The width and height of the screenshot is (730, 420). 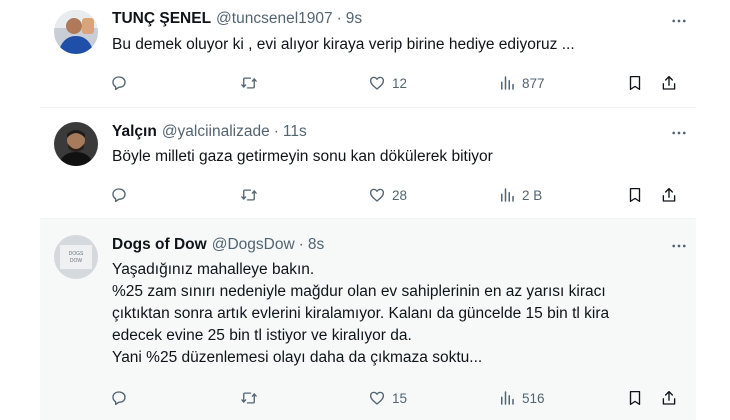 What do you see at coordinates (397, 19) in the screenshot?
I see `tweet-header: TUNÇ ŞENEL @tuncsenel1907 · 9s` at bounding box center [397, 19].